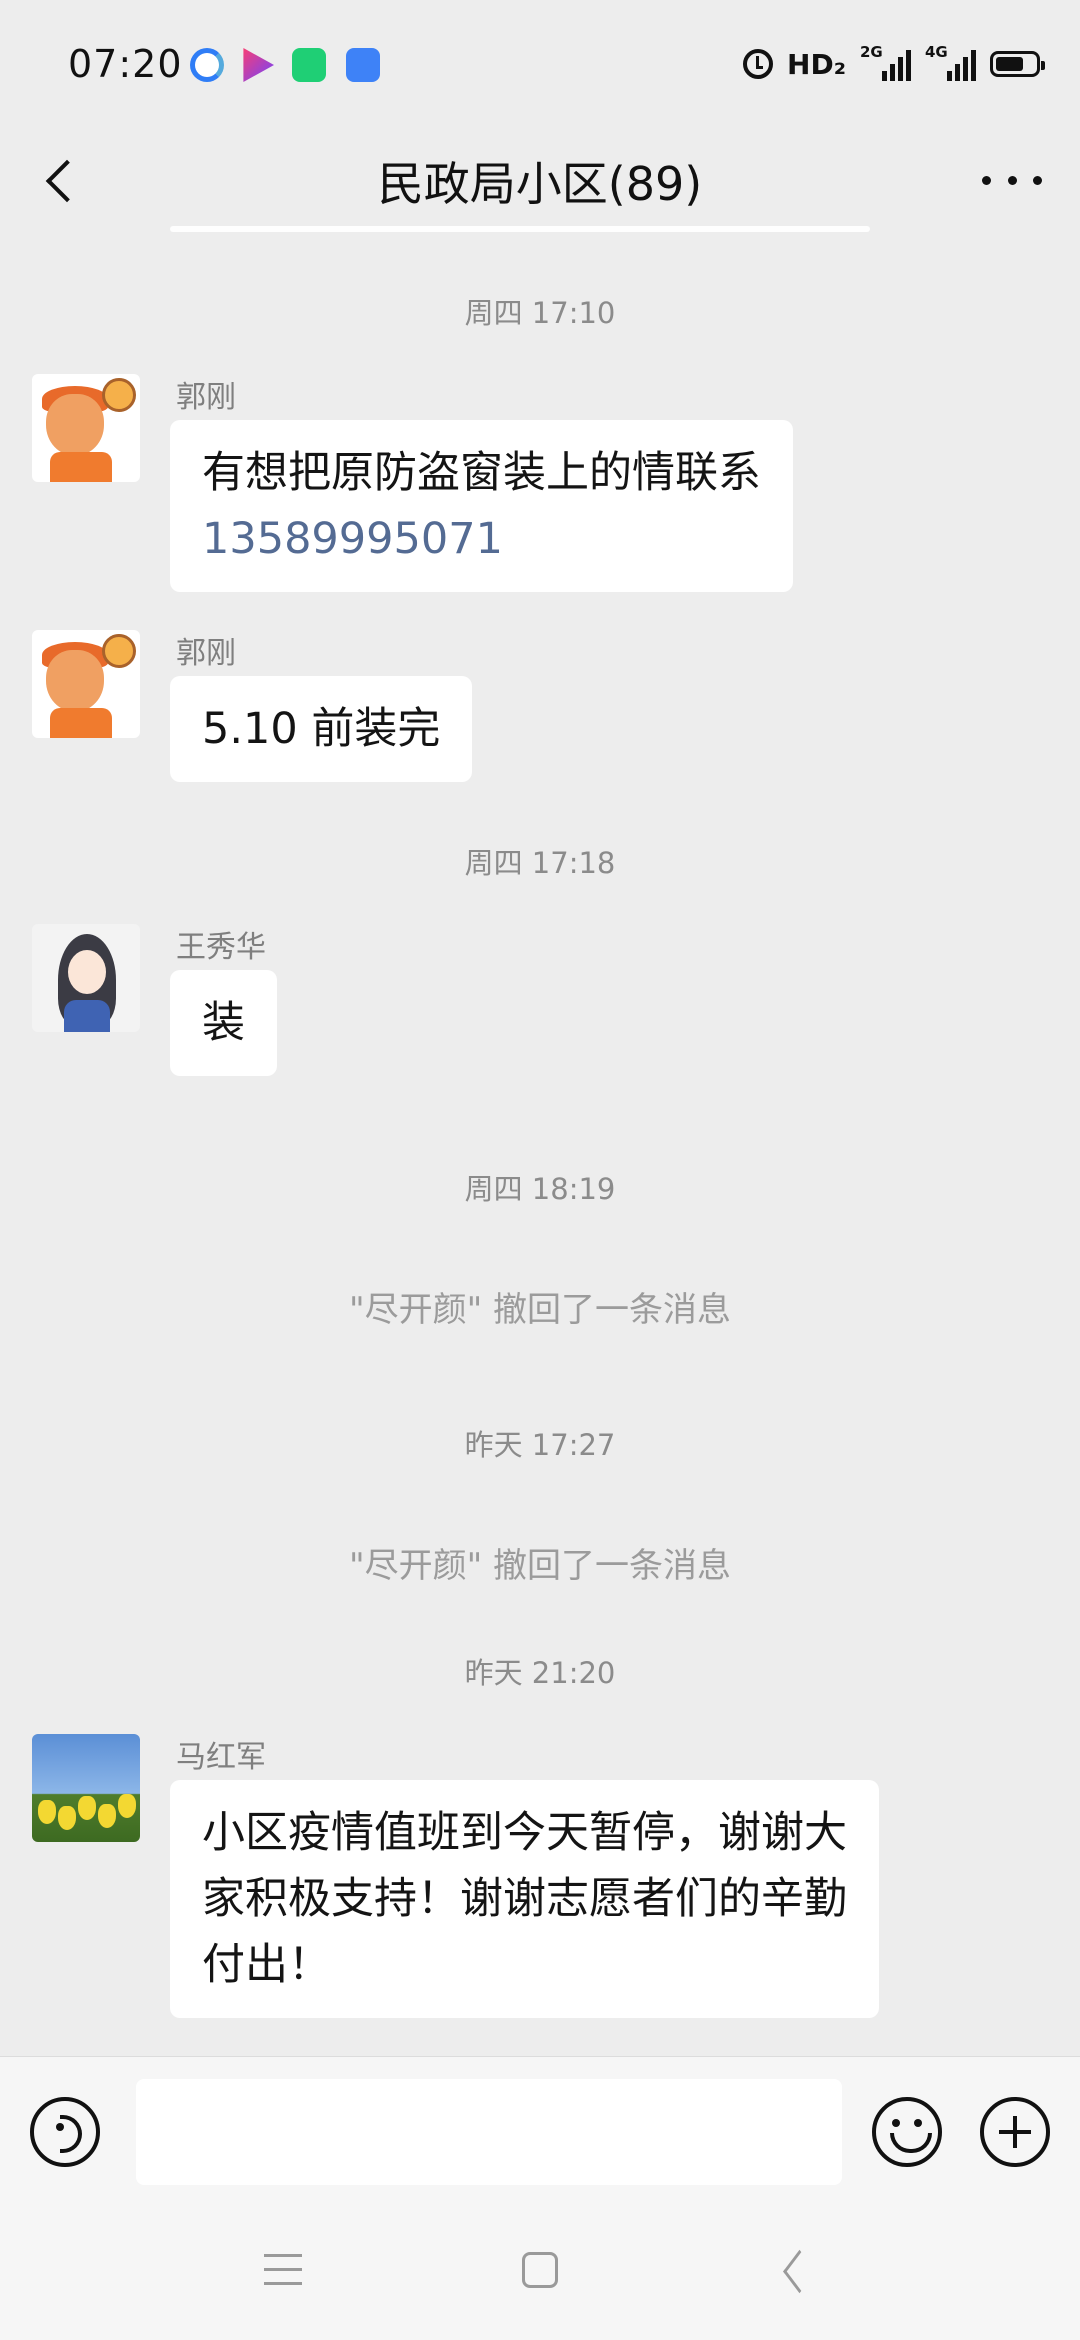  I want to click on more-actions-plus-icon, so click(1015, 2132).